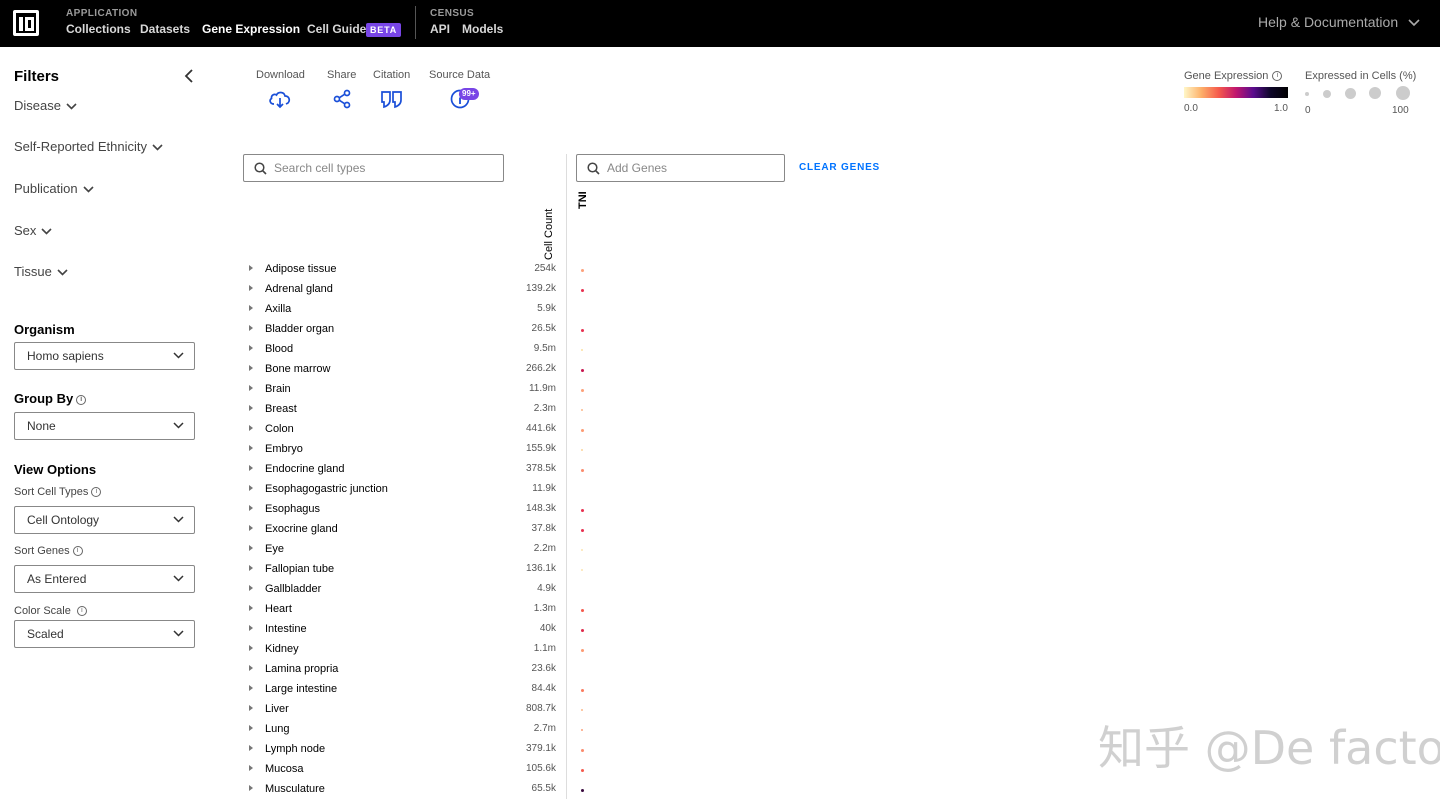  I want to click on help-documentation-menu: Help & Documentation, so click(1339, 22).